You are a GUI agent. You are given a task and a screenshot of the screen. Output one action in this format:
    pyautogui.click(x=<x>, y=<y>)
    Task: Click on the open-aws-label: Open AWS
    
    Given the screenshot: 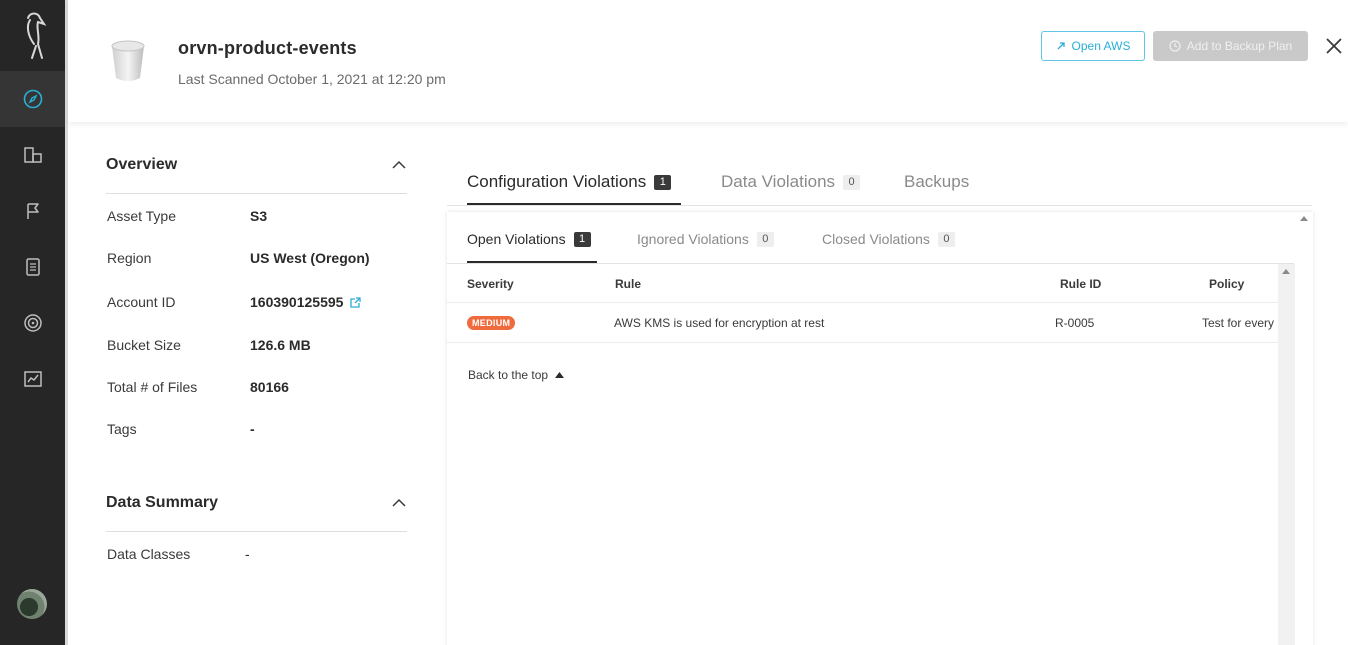 What is the action you would take?
    pyautogui.click(x=1101, y=46)
    